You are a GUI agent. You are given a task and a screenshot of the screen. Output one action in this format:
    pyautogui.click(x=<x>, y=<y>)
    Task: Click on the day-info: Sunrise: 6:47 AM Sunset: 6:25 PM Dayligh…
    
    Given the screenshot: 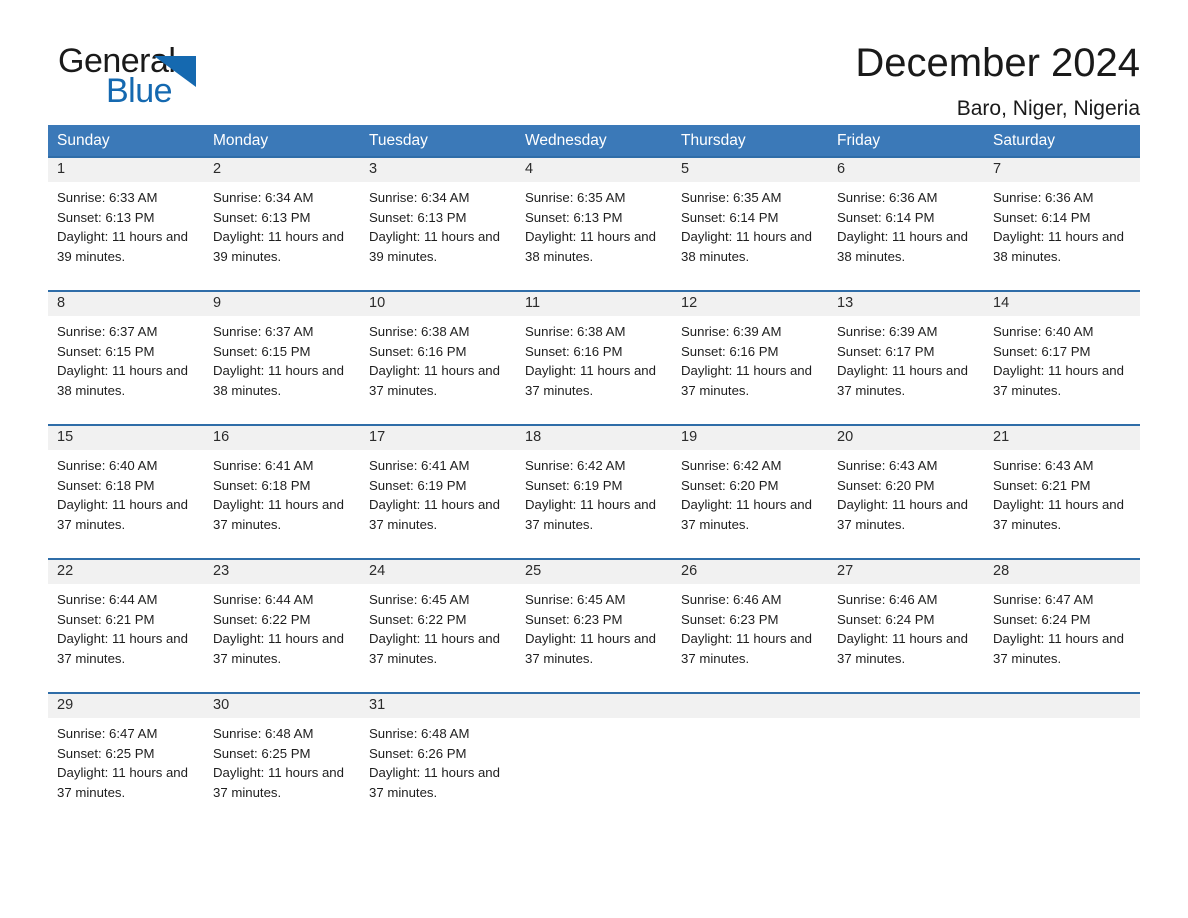 What is the action you would take?
    pyautogui.click(x=126, y=760)
    